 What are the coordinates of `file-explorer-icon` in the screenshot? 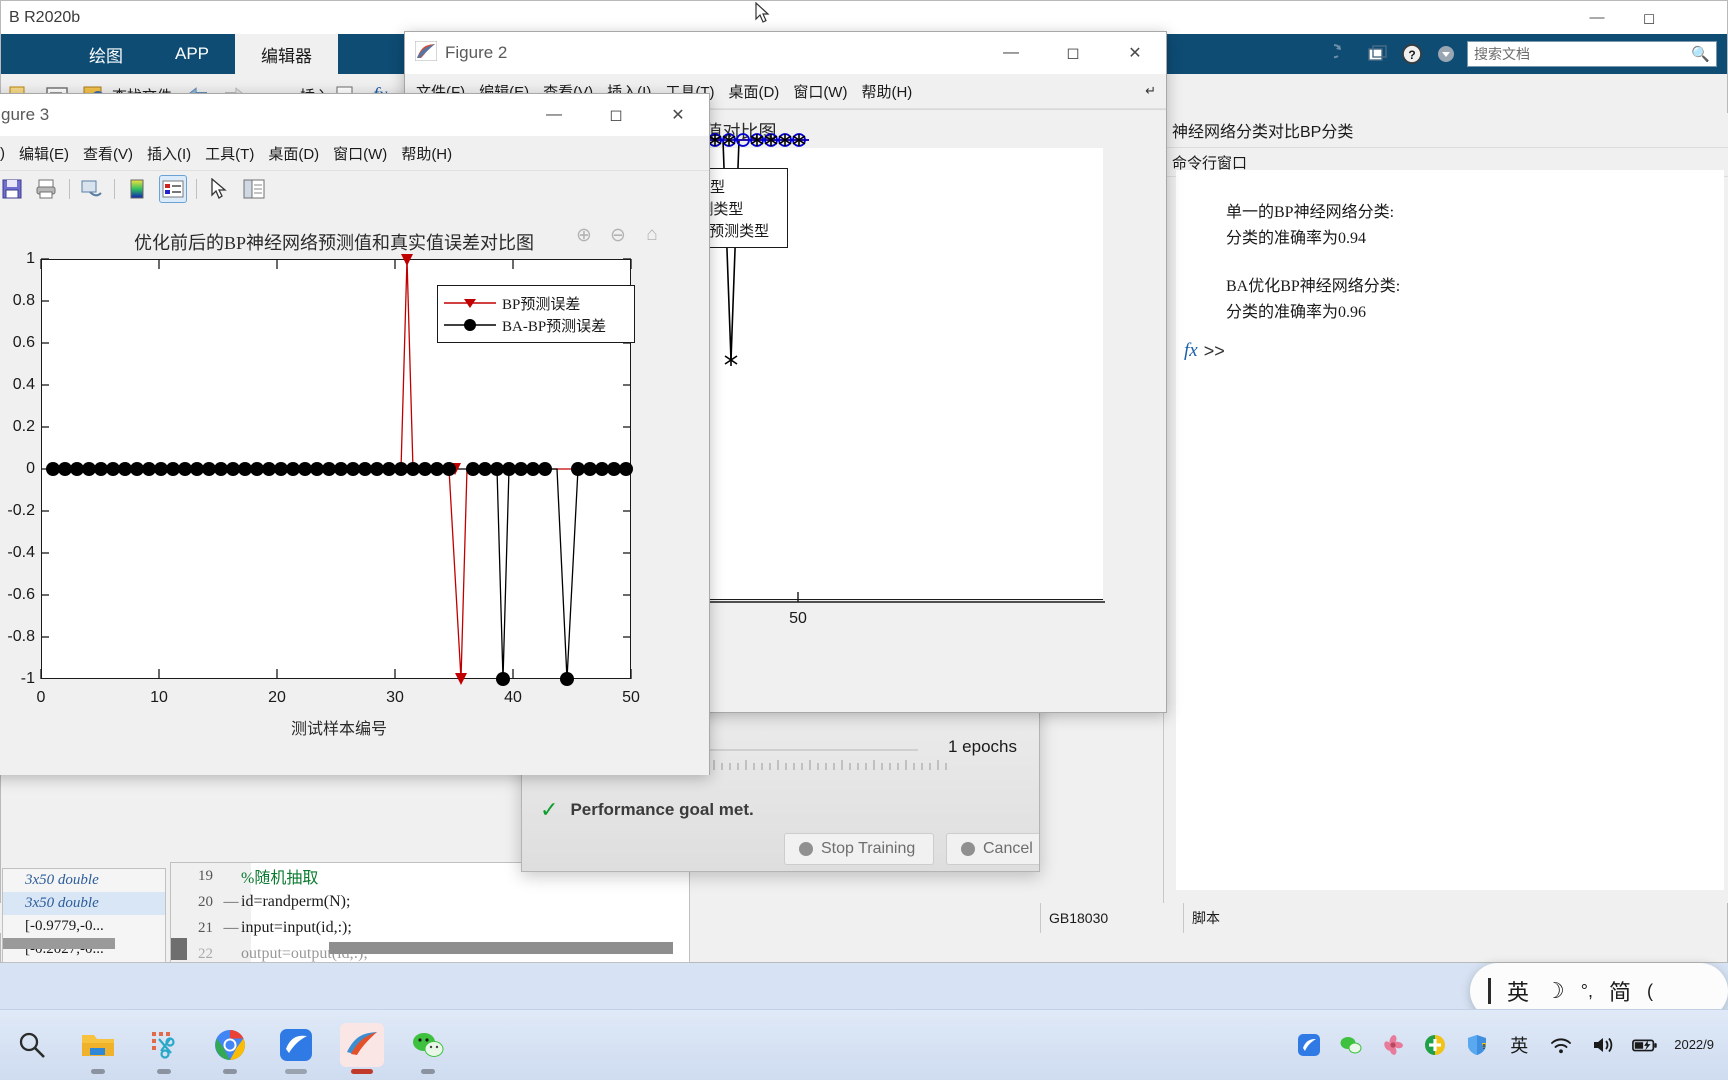 It's located at (98, 1048).